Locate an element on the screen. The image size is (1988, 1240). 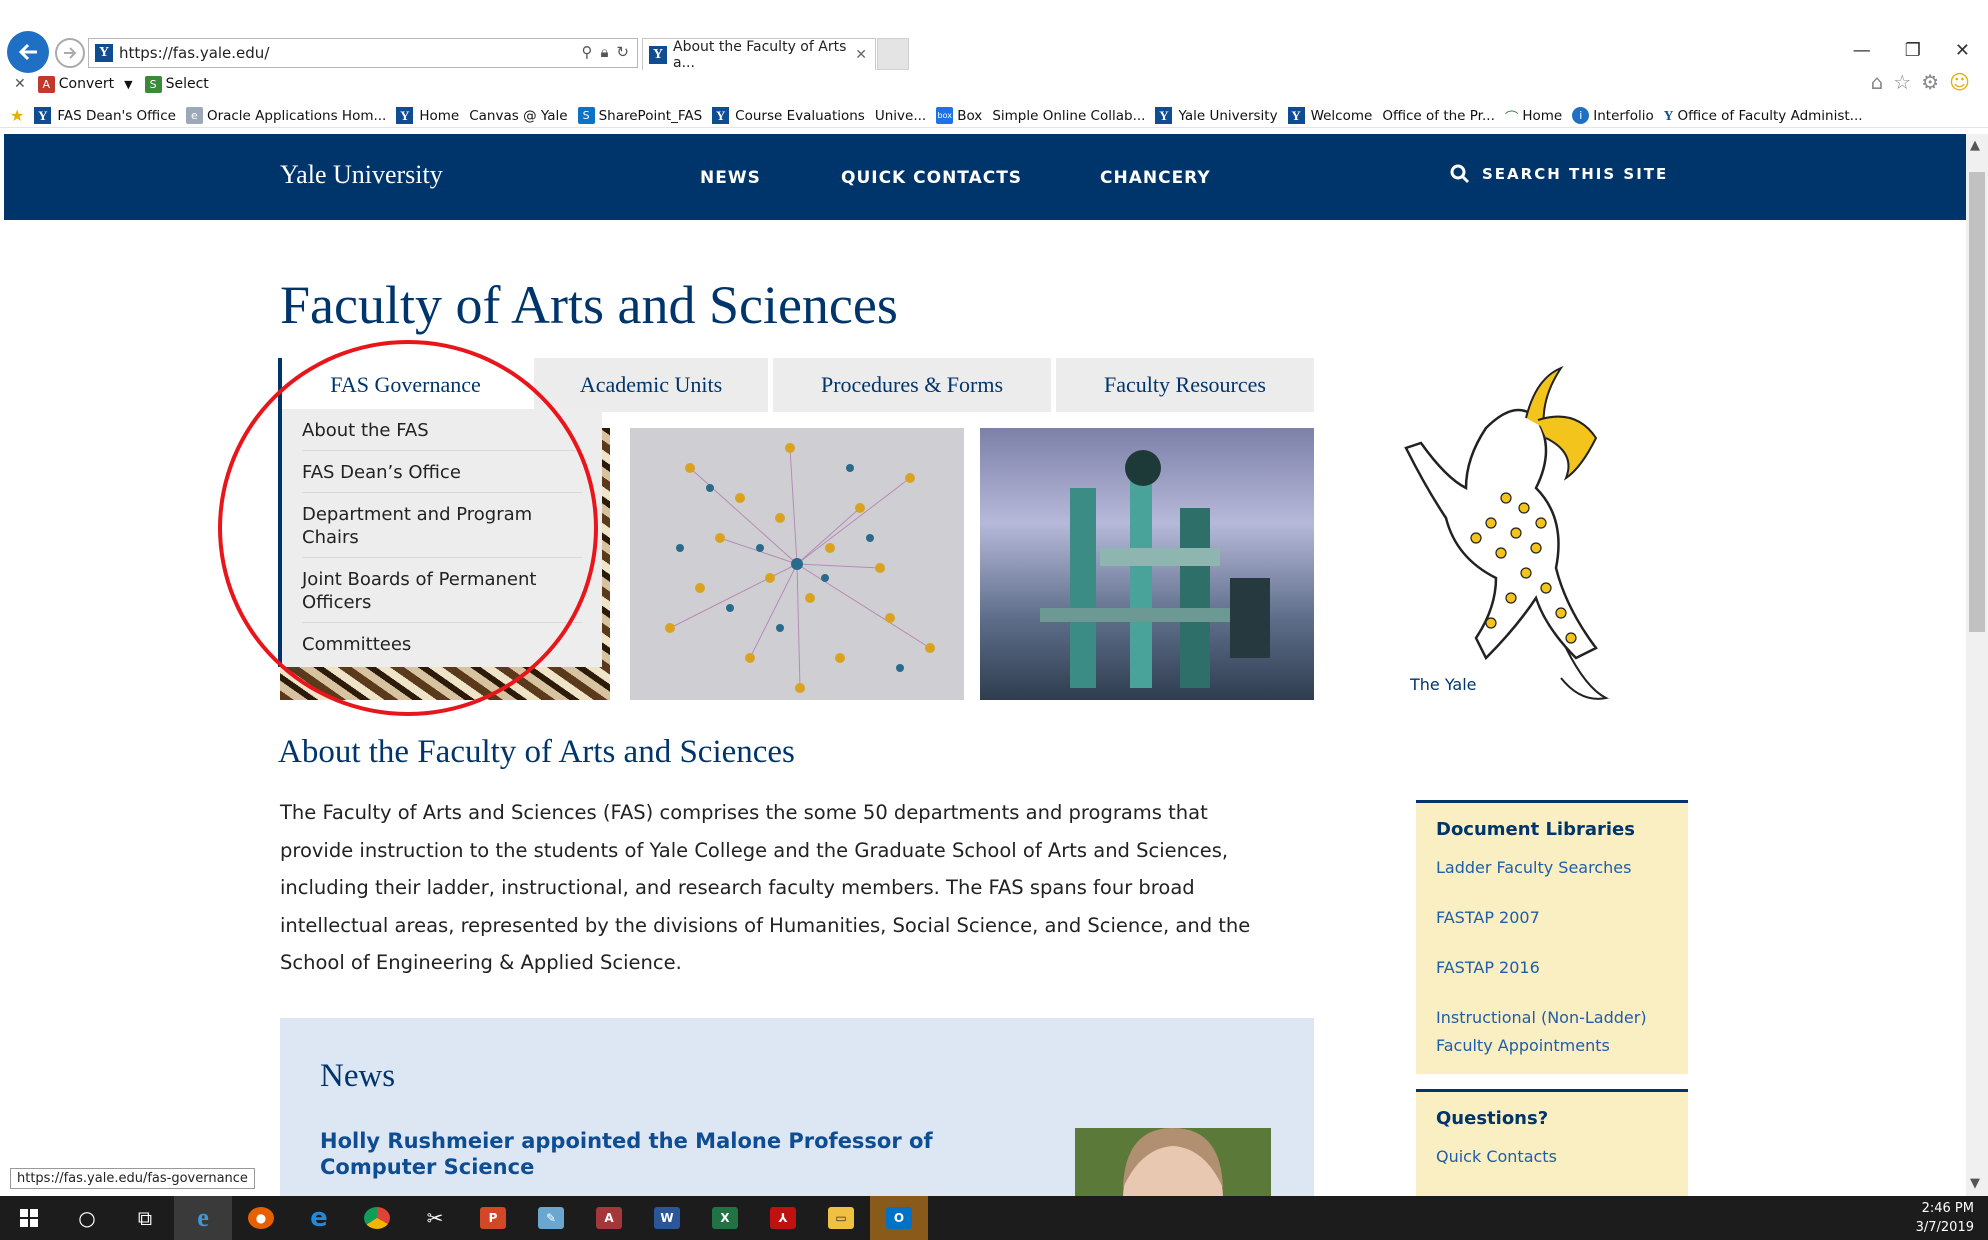
favorite-link: Y Course Evaluations is located at coordinates (788, 115).